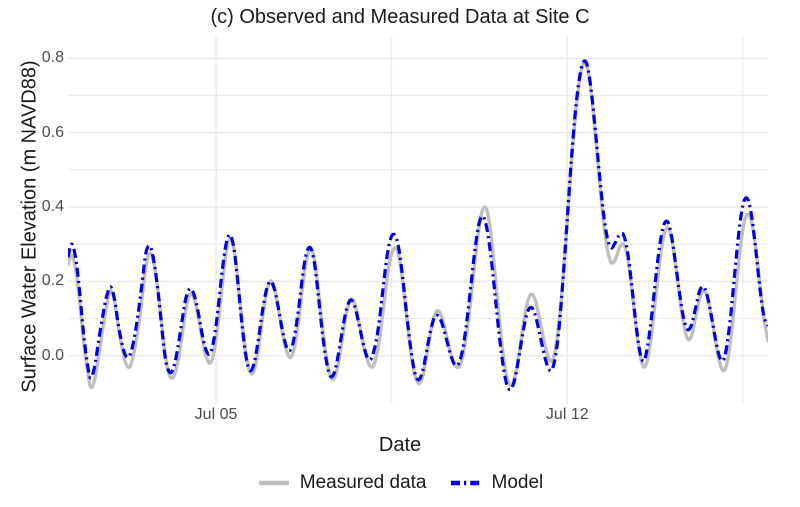  What do you see at coordinates (52, 355) in the screenshot?
I see `y-tick-label: 0.0` at bounding box center [52, 355].